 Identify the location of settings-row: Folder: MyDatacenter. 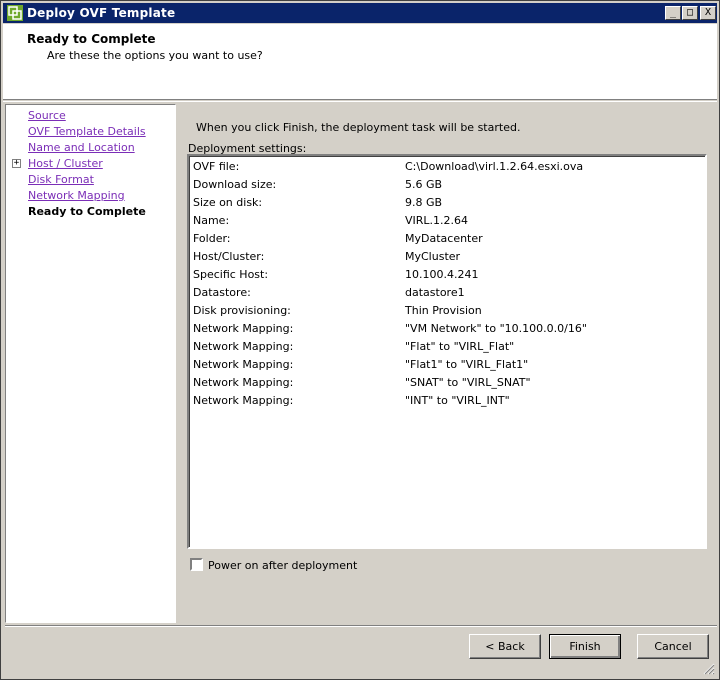
(448, 239).